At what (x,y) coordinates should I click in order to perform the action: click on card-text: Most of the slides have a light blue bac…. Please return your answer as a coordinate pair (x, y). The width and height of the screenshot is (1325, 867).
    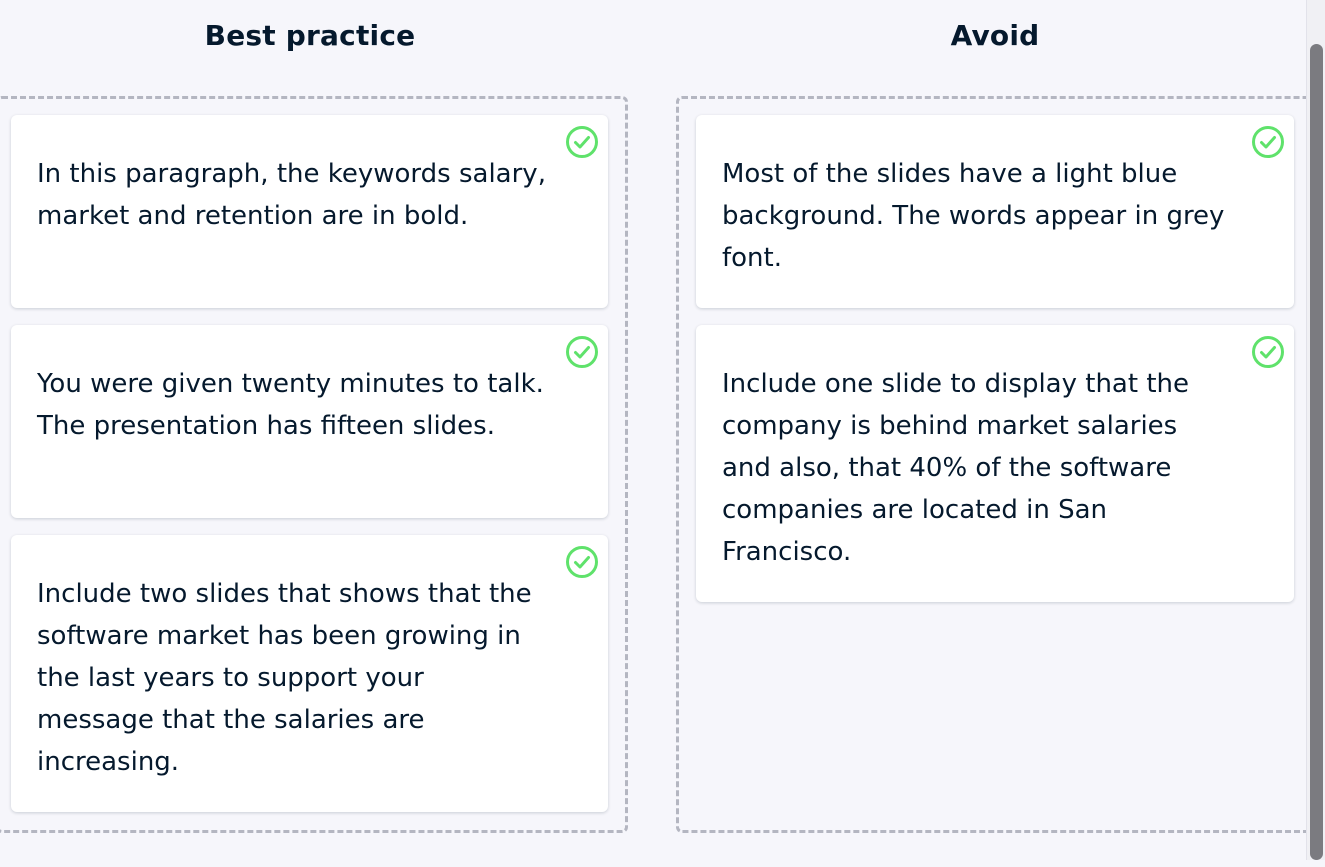
    Looking at the image, I should click on (973, 216).